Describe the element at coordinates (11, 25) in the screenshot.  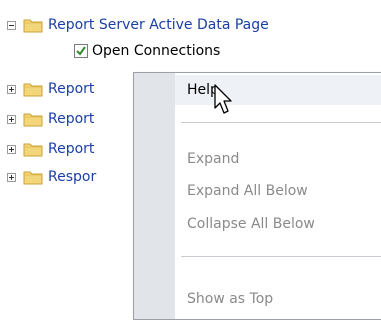
I see `collapse-icon` at that location.